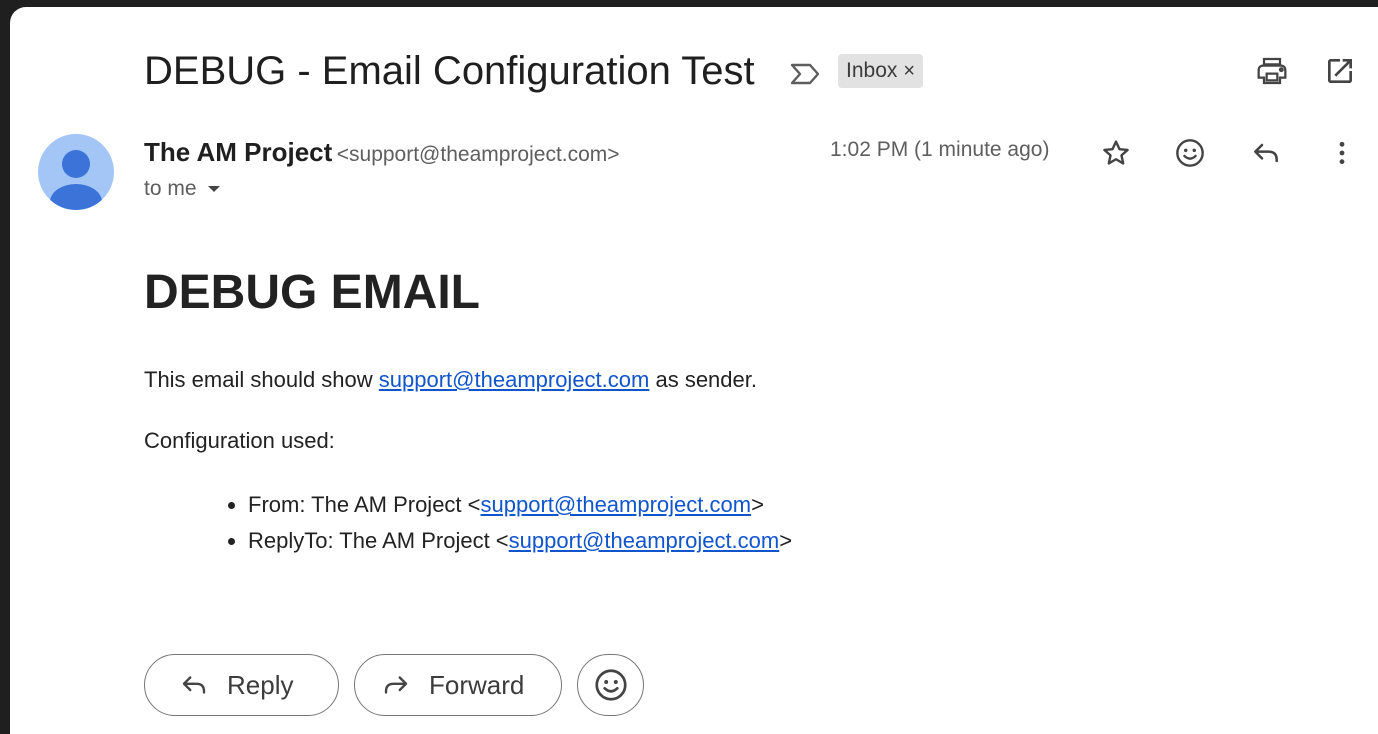 This screenshot has height=734, width=1378. Describe the element at coordinates (477, 684) in the screenshot. I see `forward-label: Forward` at that location.